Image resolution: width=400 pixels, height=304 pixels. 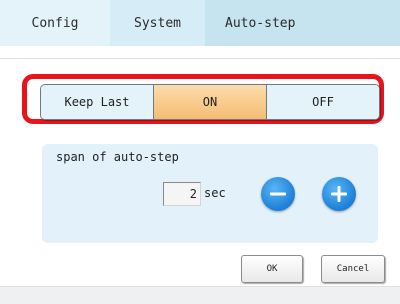 I want to click on keep-last-label: Keep Last, so click(x=97, y=102).